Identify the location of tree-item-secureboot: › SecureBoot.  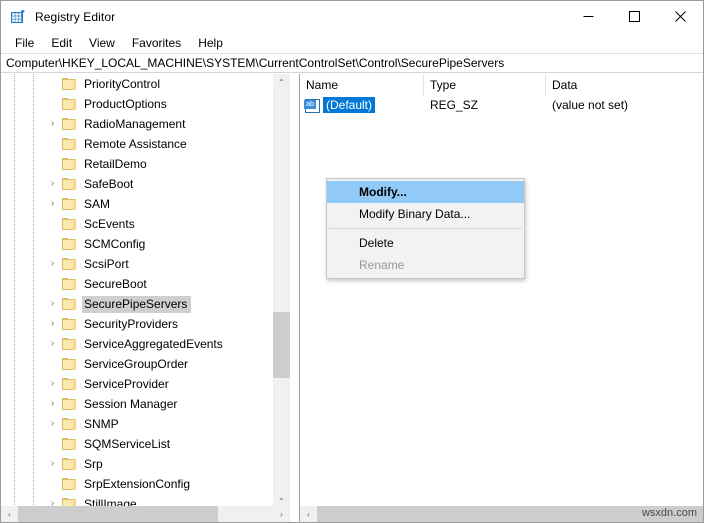
(137, 284).